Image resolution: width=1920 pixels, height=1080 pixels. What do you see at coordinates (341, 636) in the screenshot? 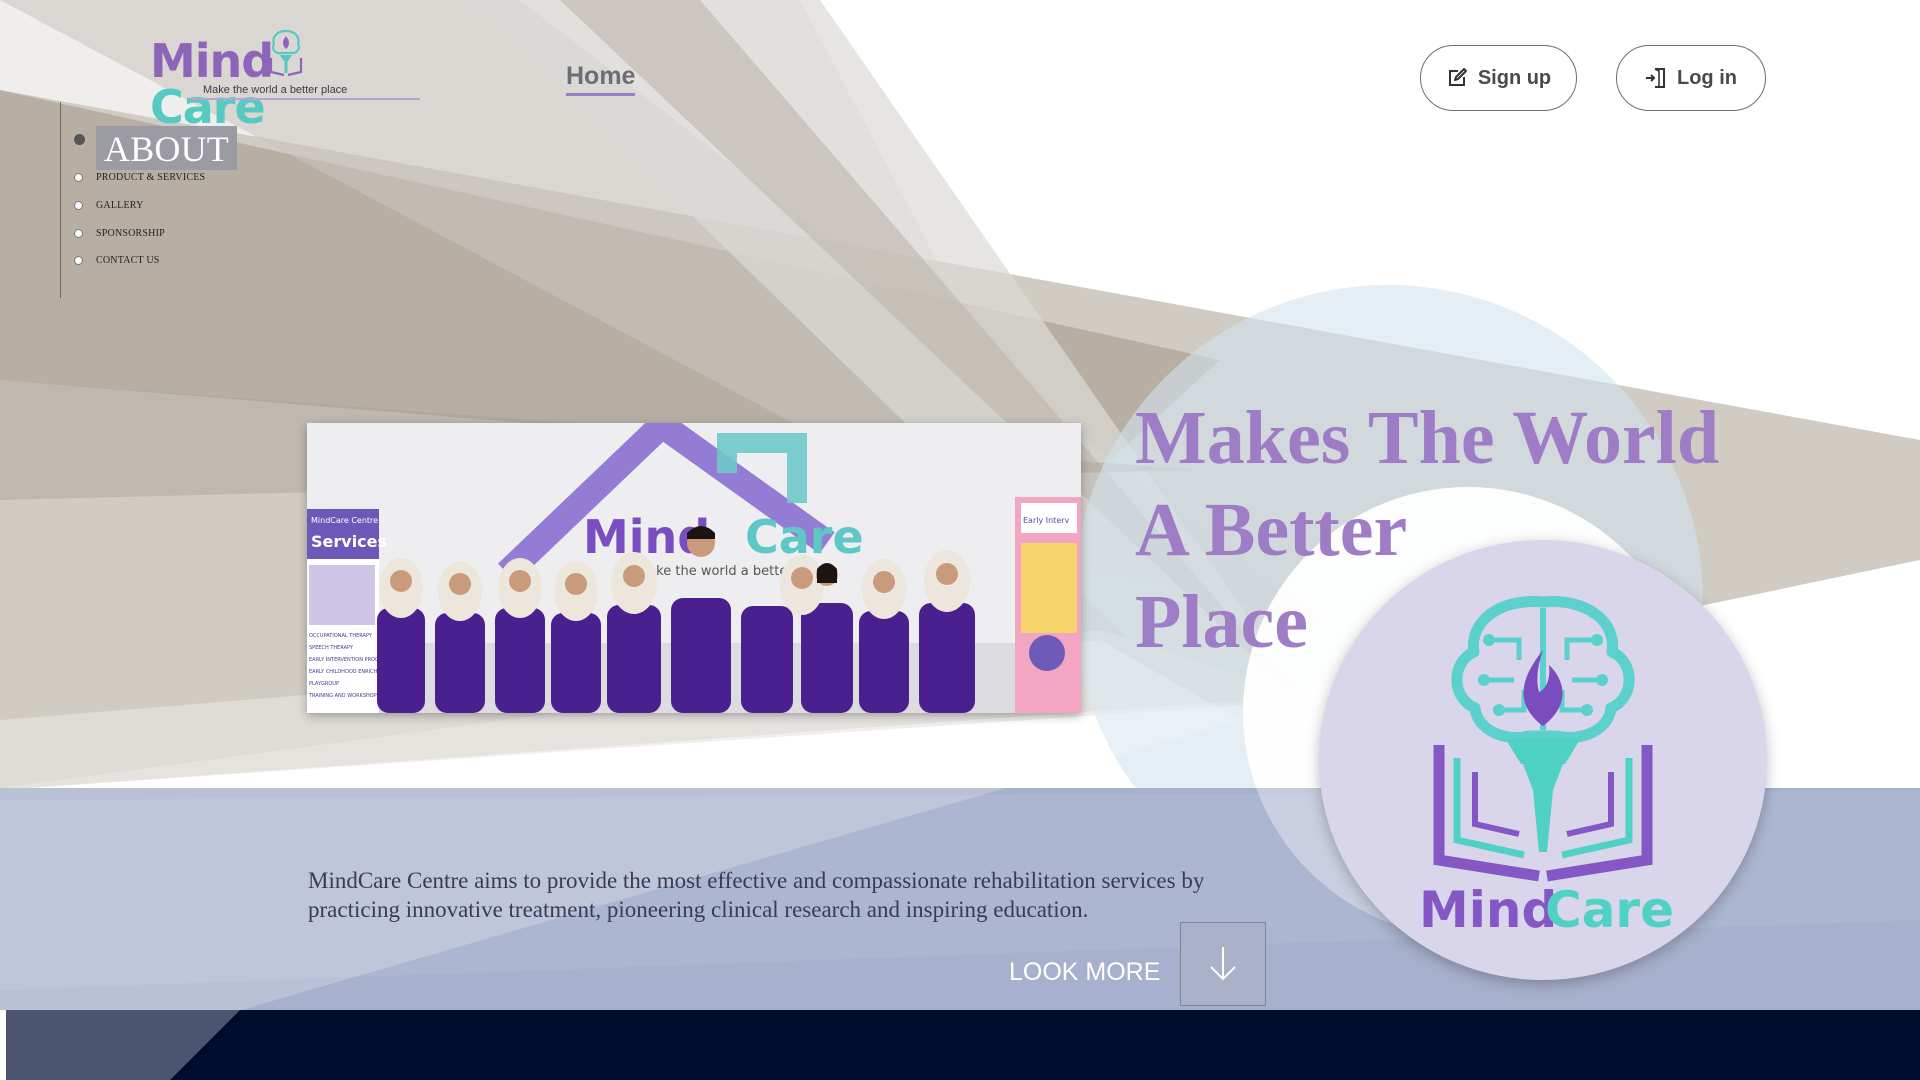
I see `banner-left-item: OCCUPATIONAL THERAPY` at bounding box center [341, 636].